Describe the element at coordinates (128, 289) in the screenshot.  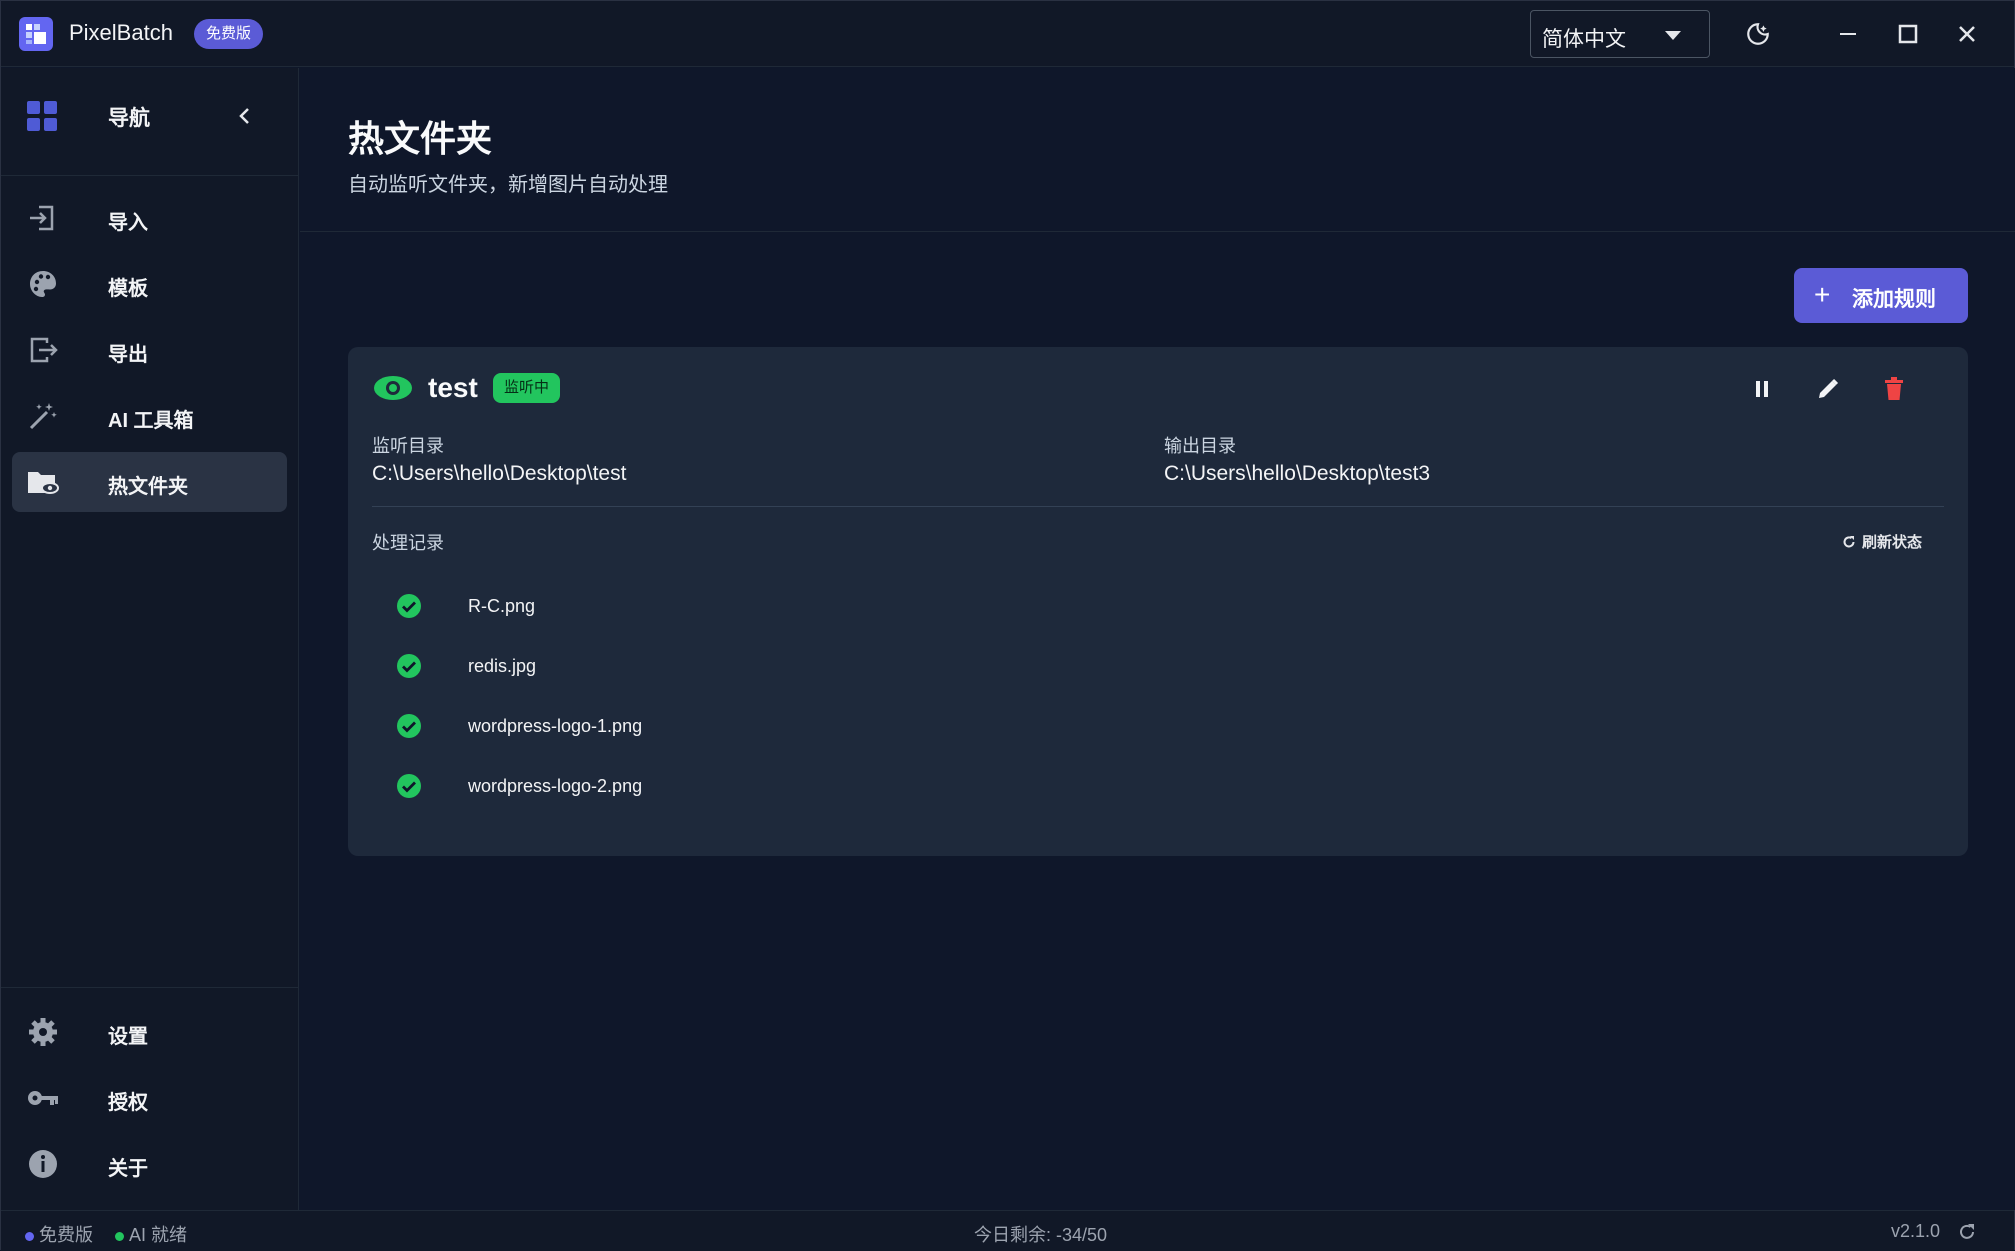
I see `sidebar-item-label: 模板` at that location.